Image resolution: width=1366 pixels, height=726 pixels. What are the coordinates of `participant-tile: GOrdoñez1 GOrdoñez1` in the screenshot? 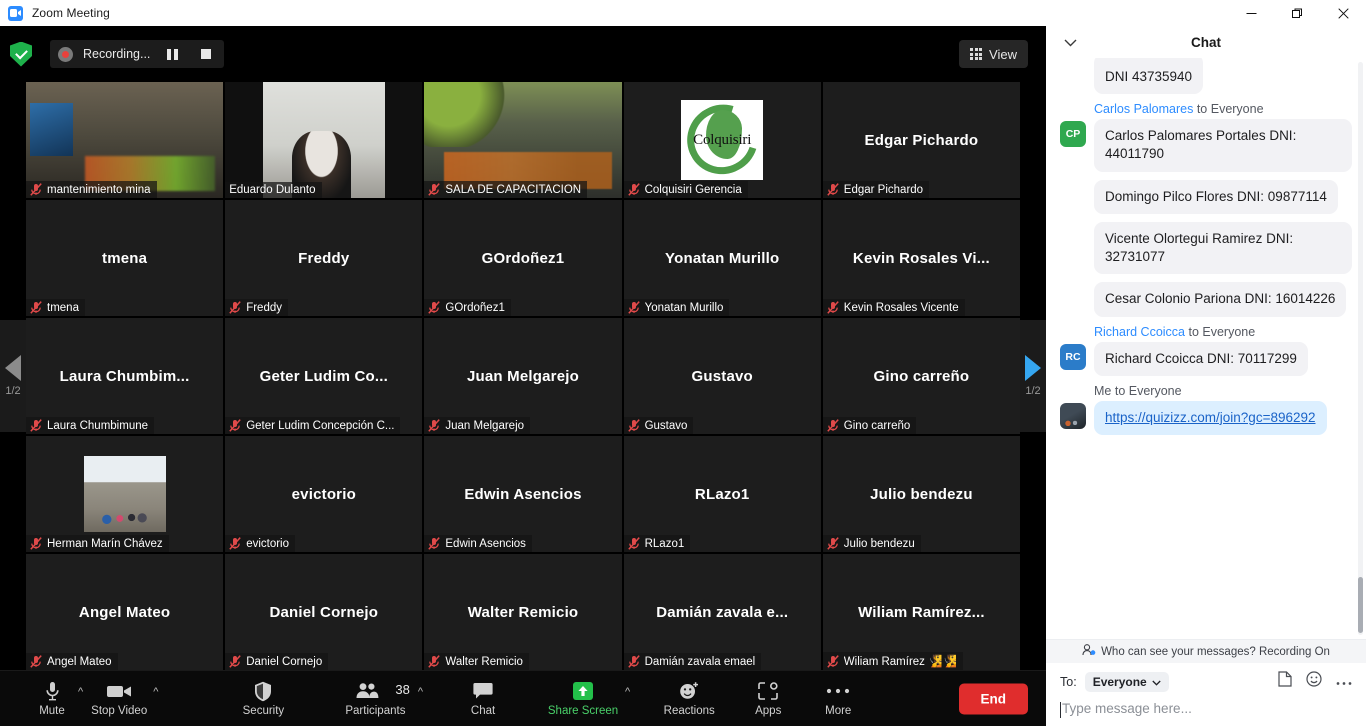 It's located at (523, 258).